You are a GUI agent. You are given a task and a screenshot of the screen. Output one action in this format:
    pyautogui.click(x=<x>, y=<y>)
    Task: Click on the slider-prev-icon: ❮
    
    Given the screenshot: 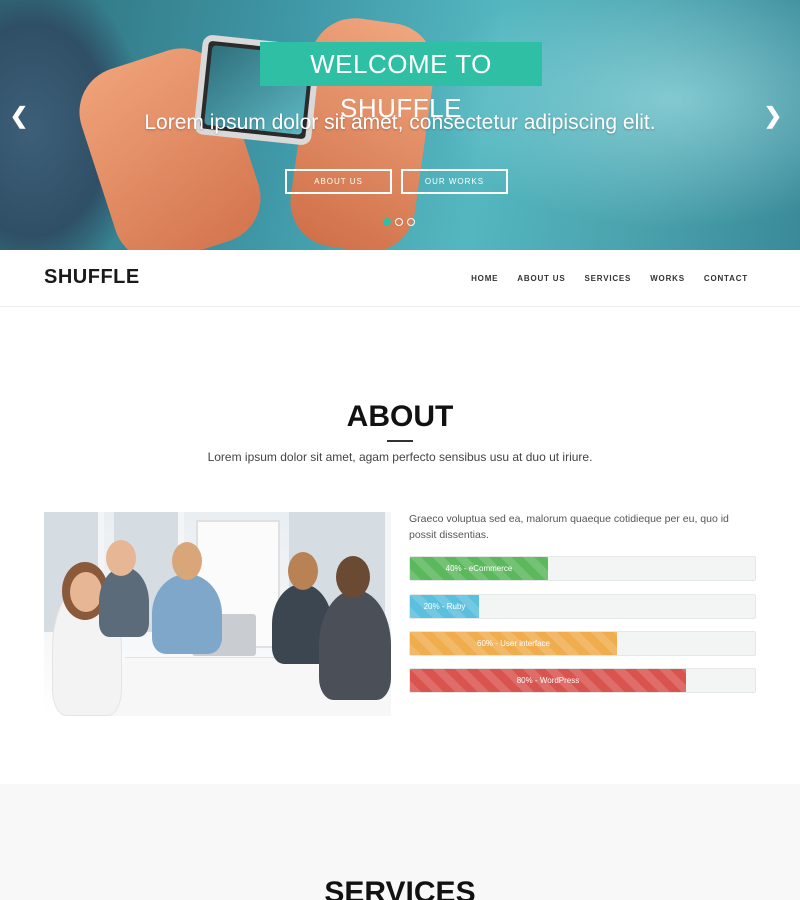 What is the action you would take?
    pyautogui.click(x=19, y=116)
    